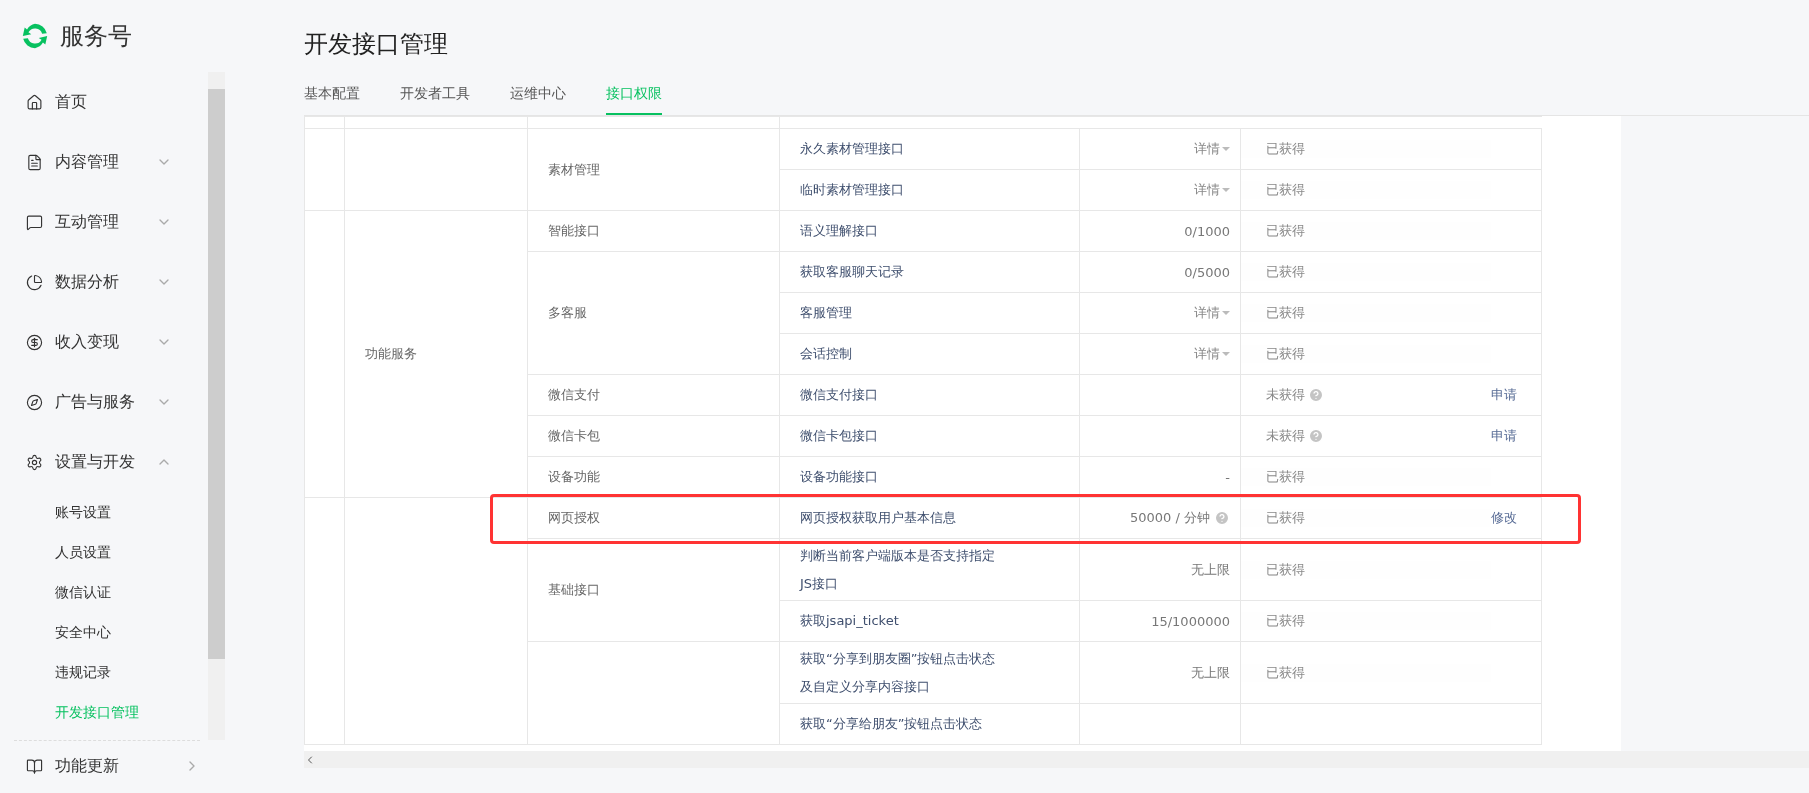 This screenshot has height=793, width=1809. Describe the element at coordinates (115, 766) in the screenshot. I see `sidebar-item: 功能更新` at that location.